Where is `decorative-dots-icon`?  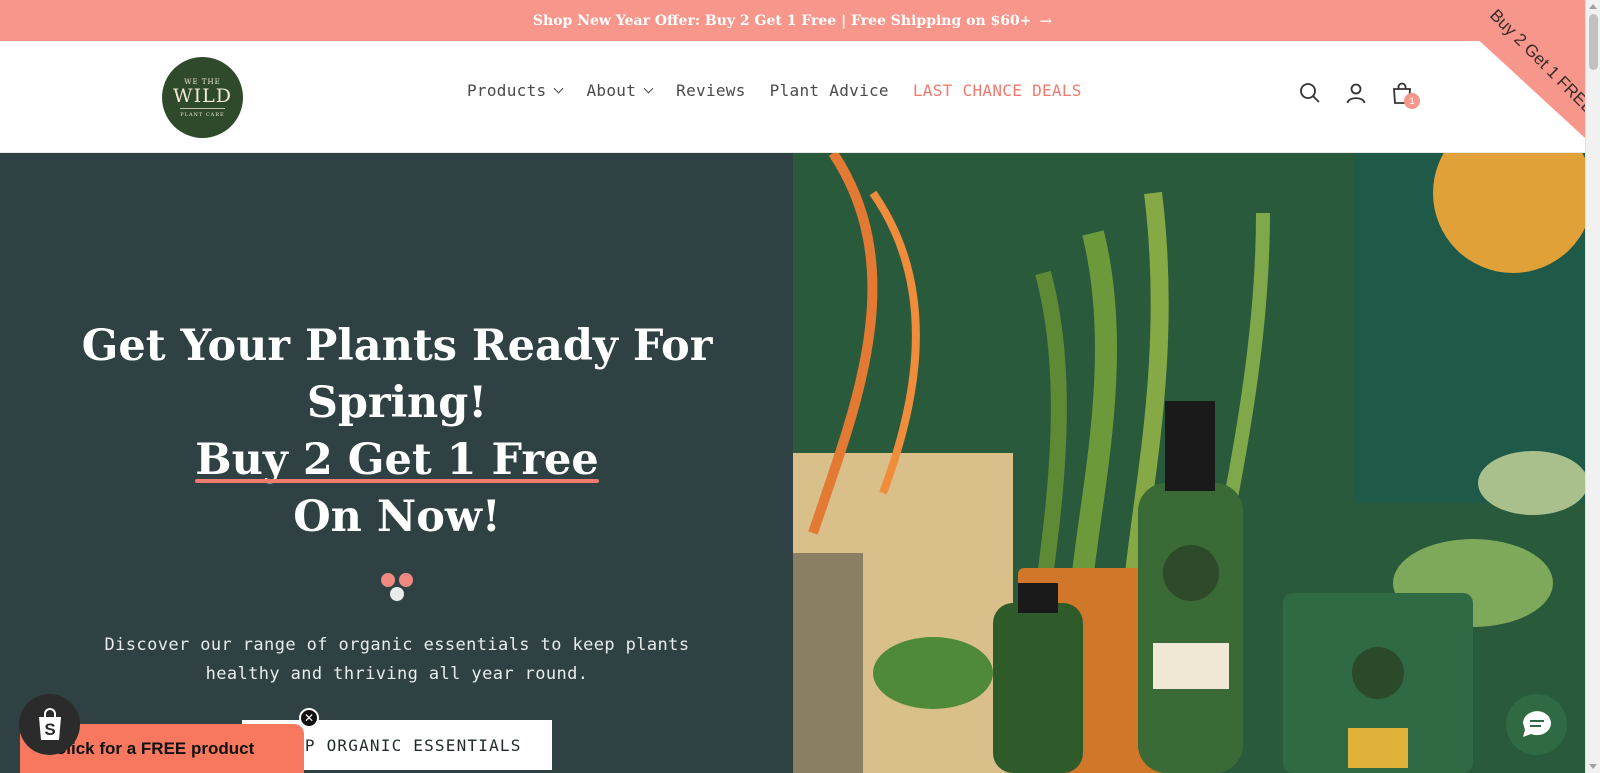
decorative-dots-icon is located at coordinates (398, 589).